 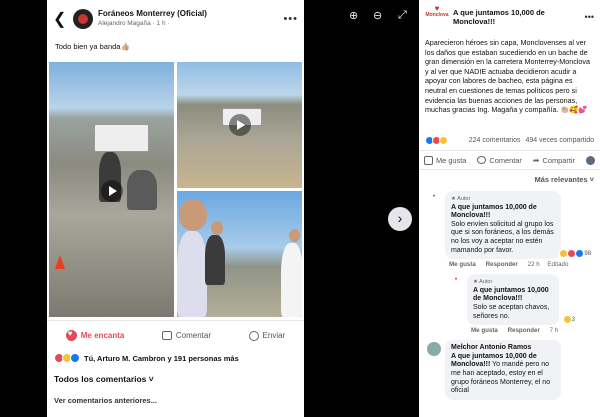 I want to click on group-name: Foráneos Monterrey (Oficial), so click(x=190, y=14).